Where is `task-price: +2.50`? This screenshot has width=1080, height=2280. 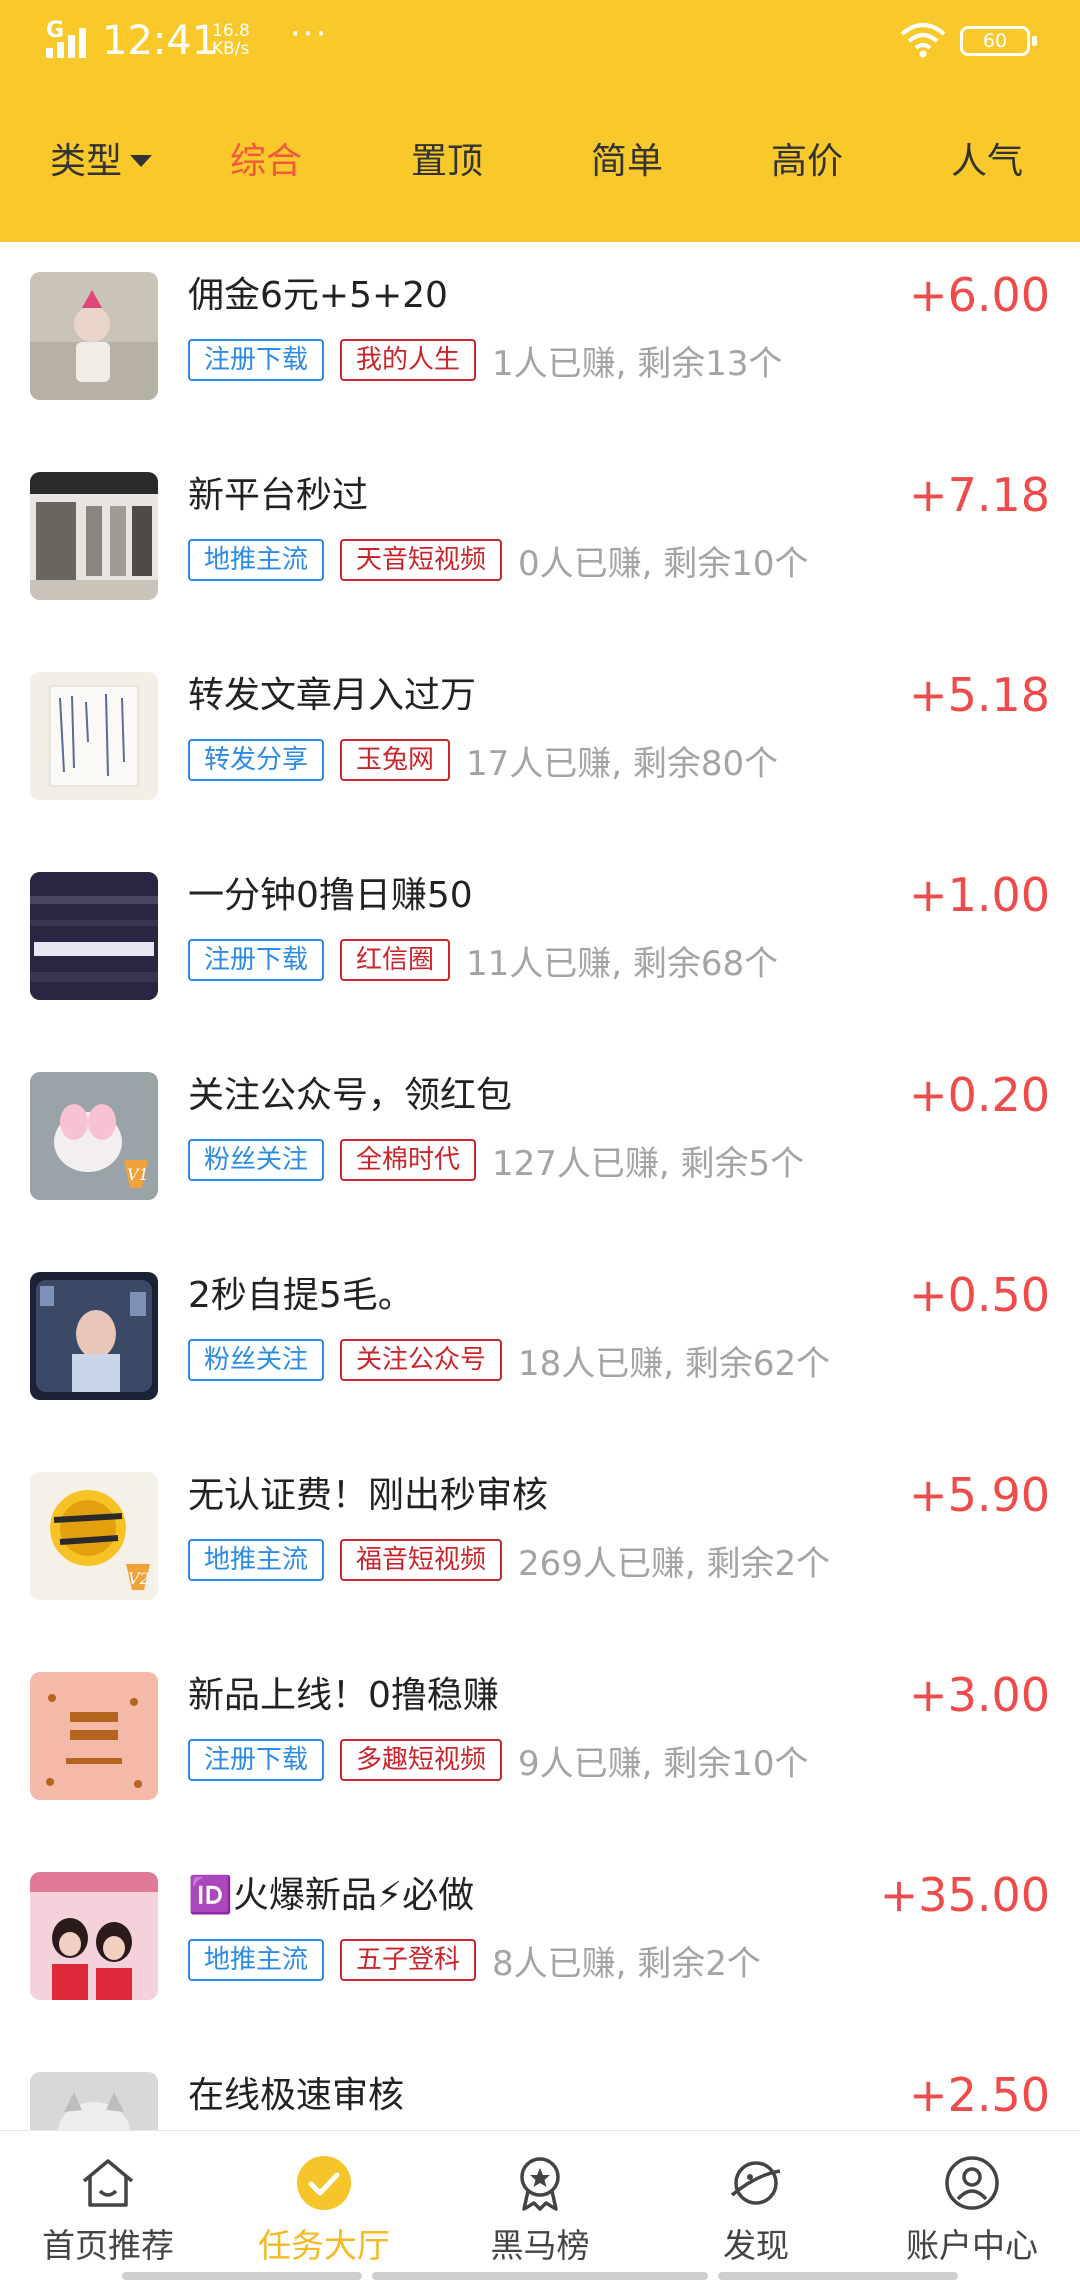
task-price: +2.50 is located at coordinates (979, 2095).